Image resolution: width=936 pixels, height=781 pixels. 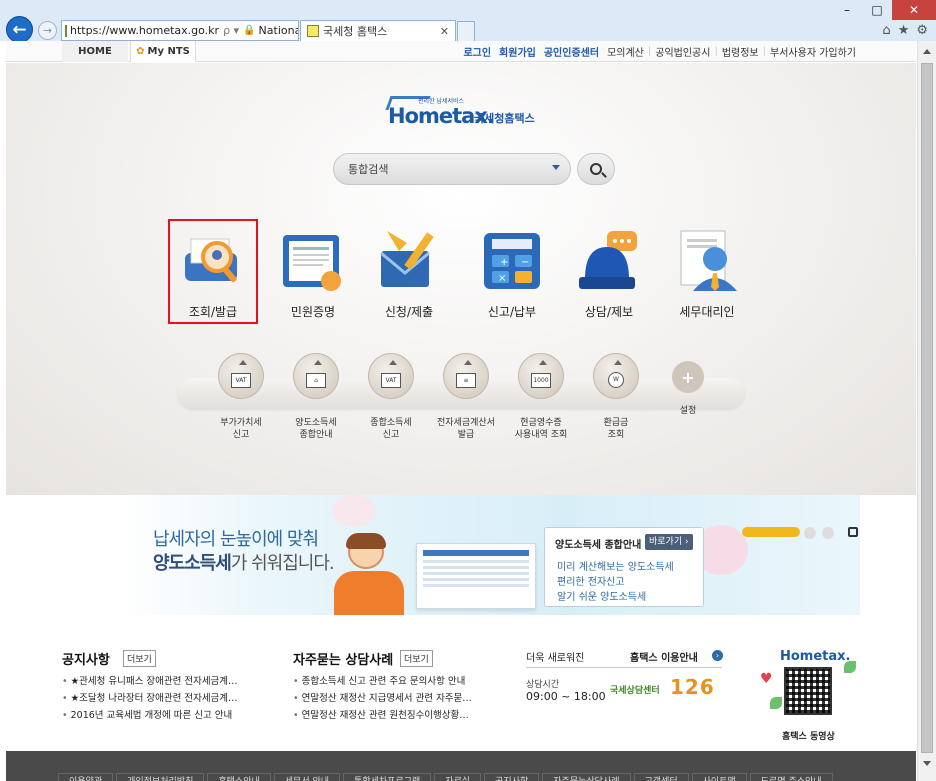 I want to click on vertical-scrollbar, so click(x=926, y=411).